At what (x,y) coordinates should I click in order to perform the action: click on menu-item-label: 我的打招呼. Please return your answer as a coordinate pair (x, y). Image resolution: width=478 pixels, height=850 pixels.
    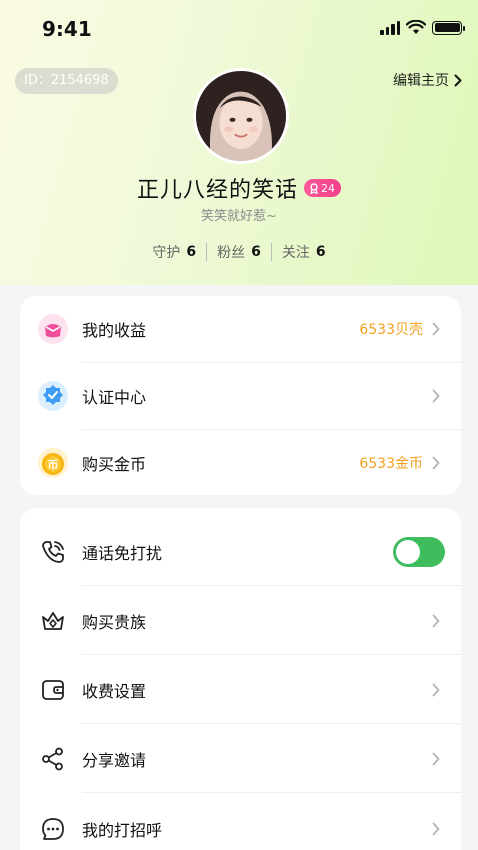
    Looking at the image, I should click on (122, 830).